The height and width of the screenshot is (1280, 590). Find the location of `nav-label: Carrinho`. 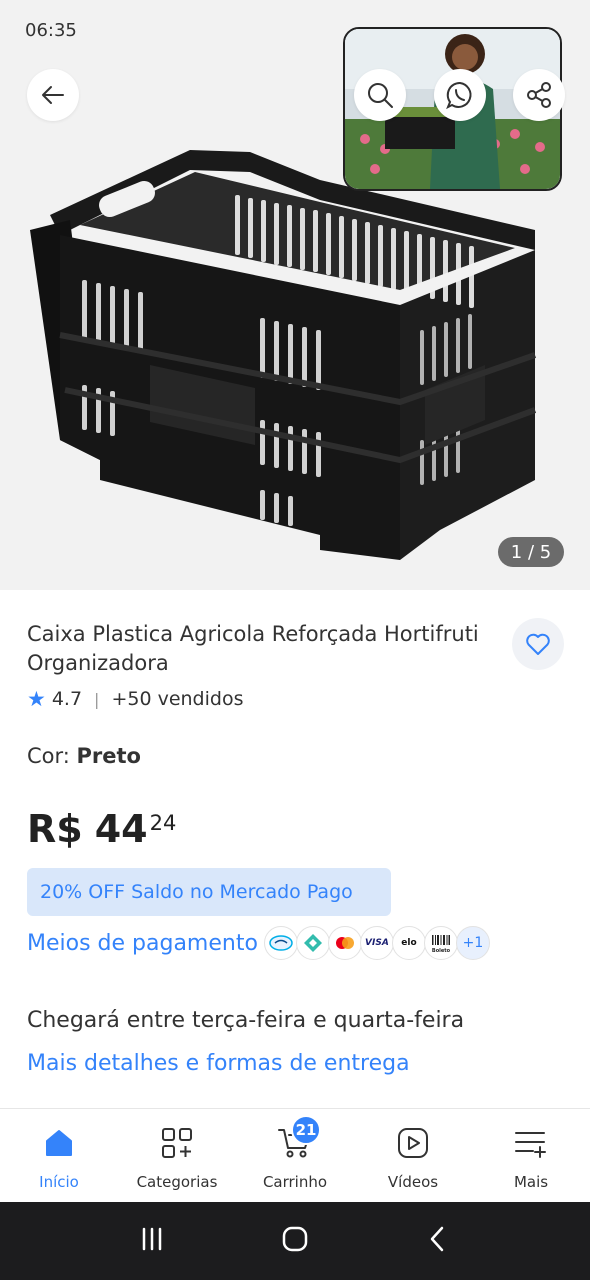

nav-label: Carrinho is located at coordinates (295, 1182).